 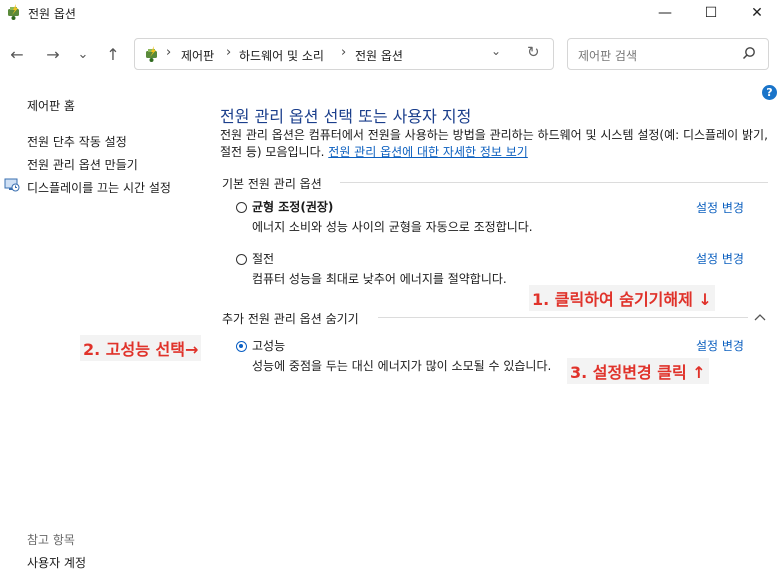 I want to click on title-bar: 전원 옵션 — ☐ ✕, so click(x=390, y=13).